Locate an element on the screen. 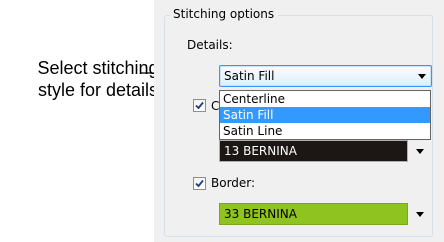  details-combobox: Satin Fill is located at coordinates (325, 76).